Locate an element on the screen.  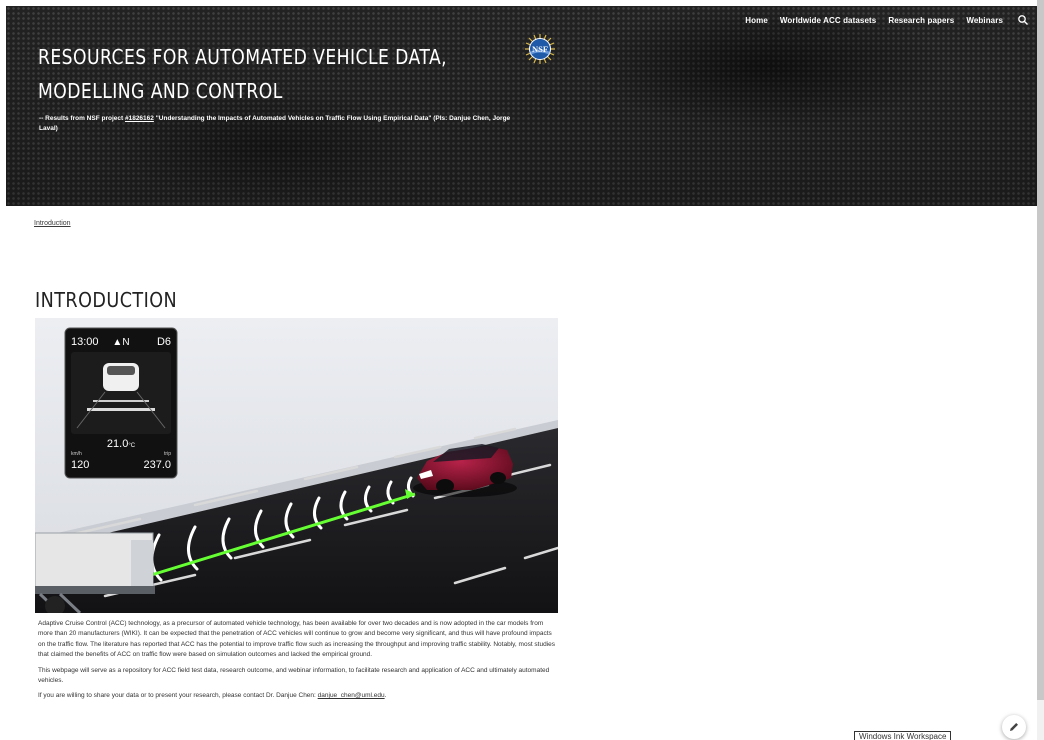
dashboard-display: 13:00 ▲N D6 21.0°C km/h trip 120 237.0 is located at coordinates (121, 403).